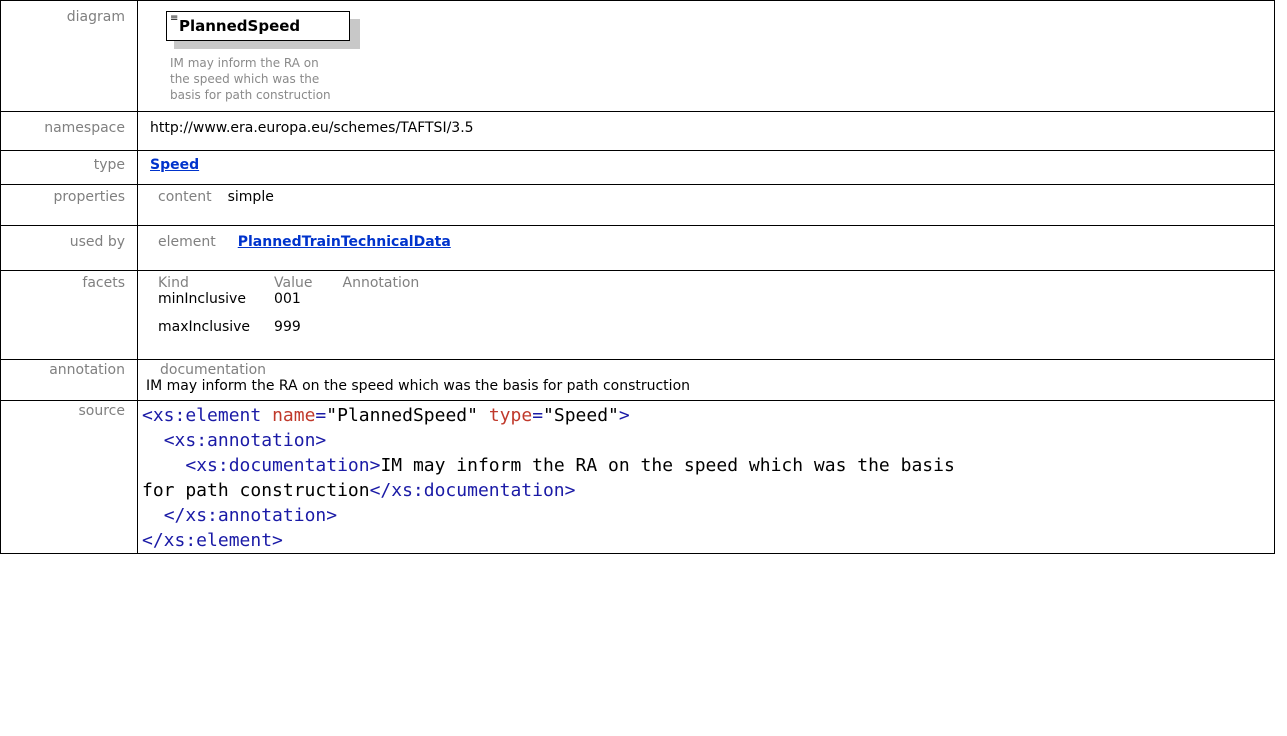 Image resolution: width=1287 pixels, height=736 pixels. I want to click on src-text: for path construction, so click(256, 490).